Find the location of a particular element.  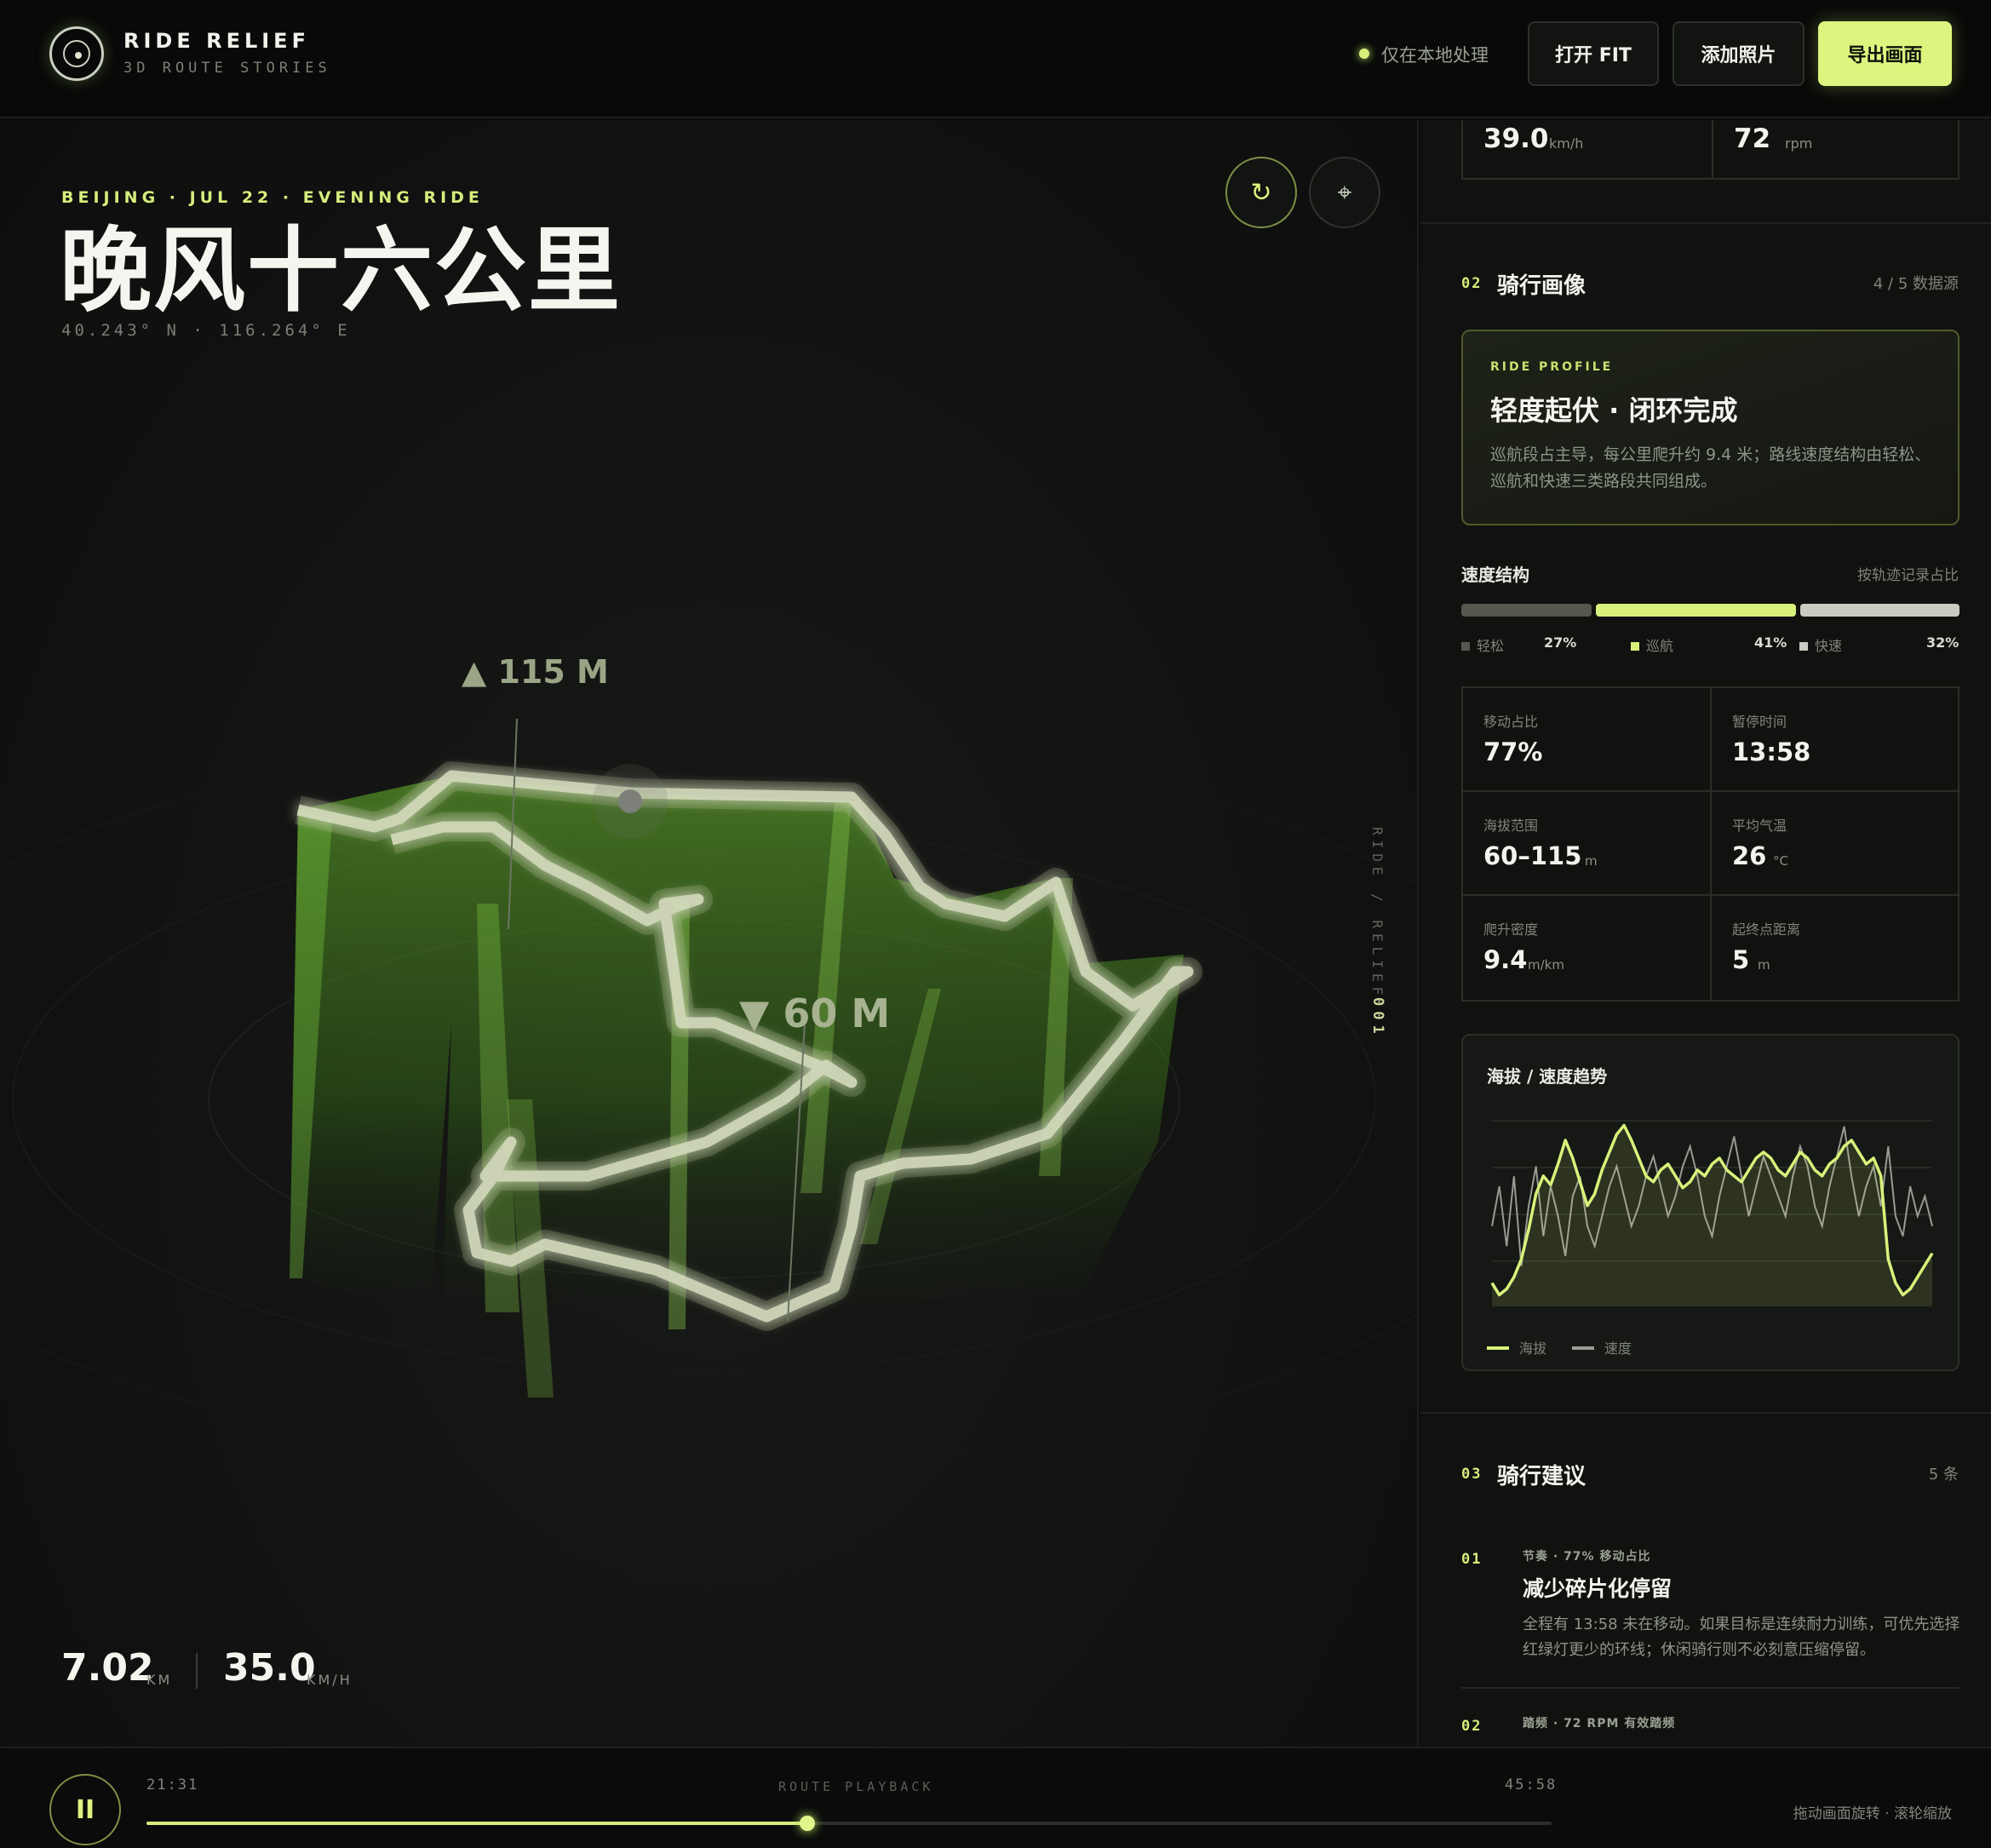

top-stat-cells: 39.0 km/h 72 rpm is located at coordinates (1710, 150).